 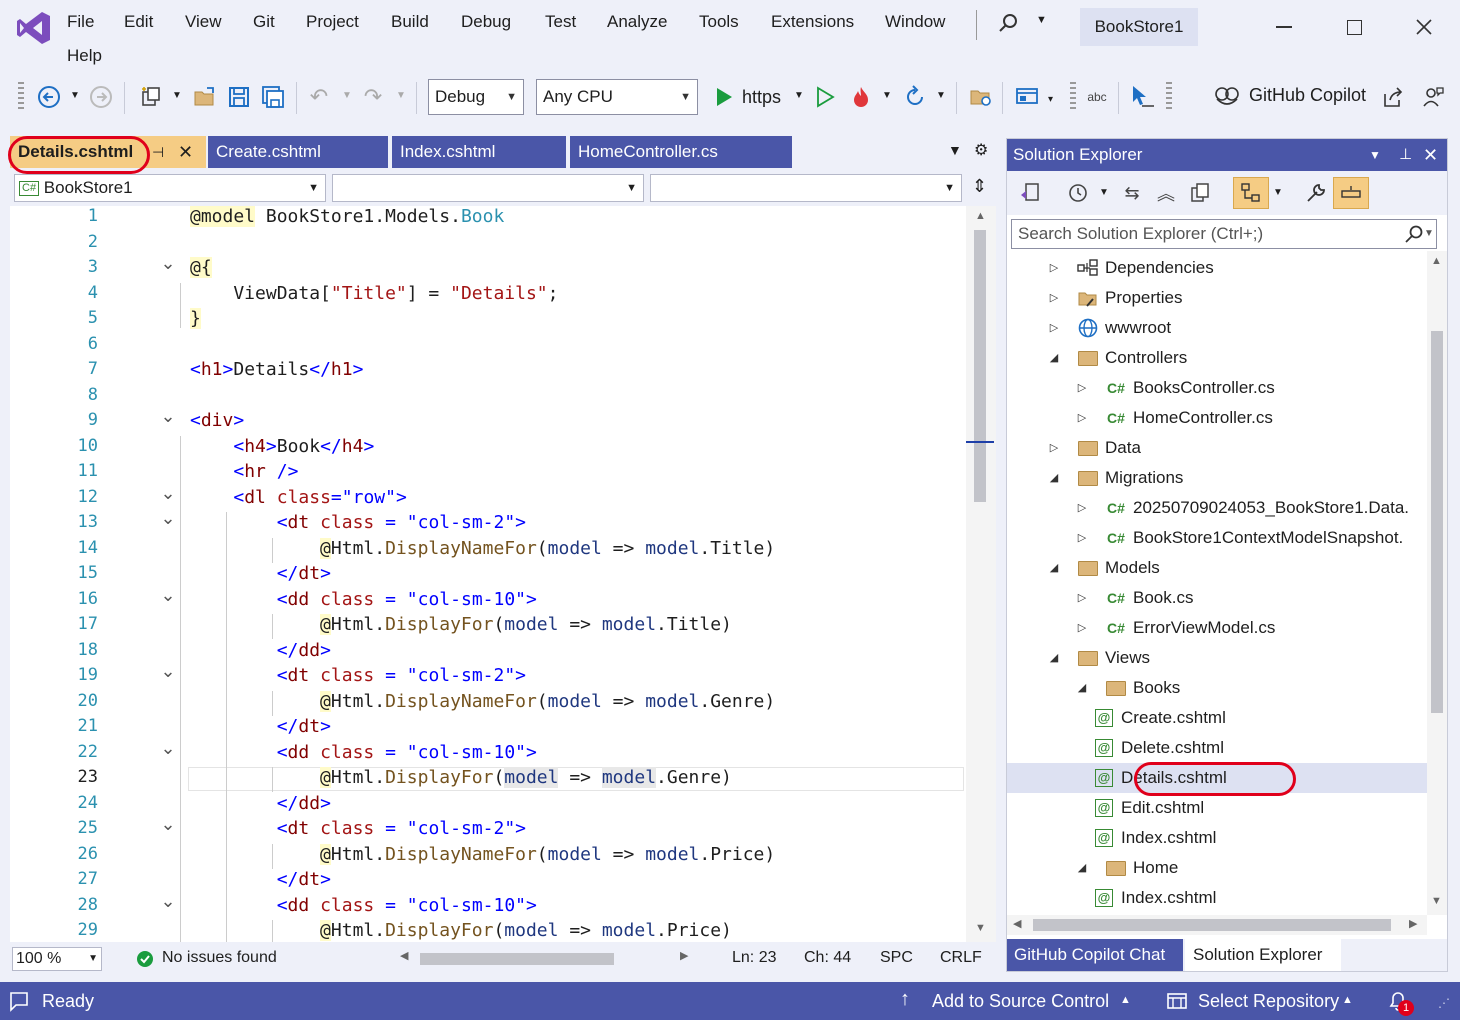 I want to click on code-line: 8, so click(x=488, y=398).